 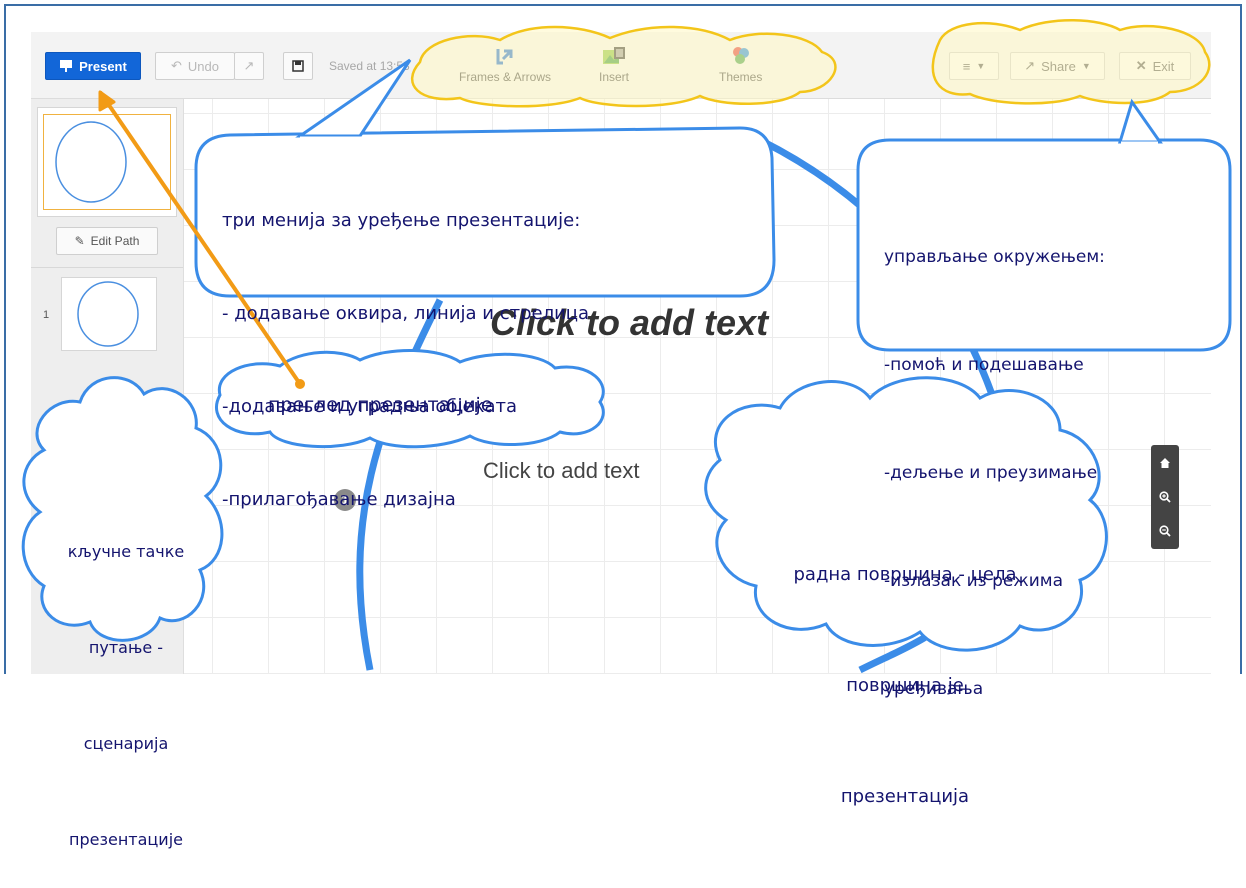 I want to click on present-label: Present, so click(x=103, y=66).